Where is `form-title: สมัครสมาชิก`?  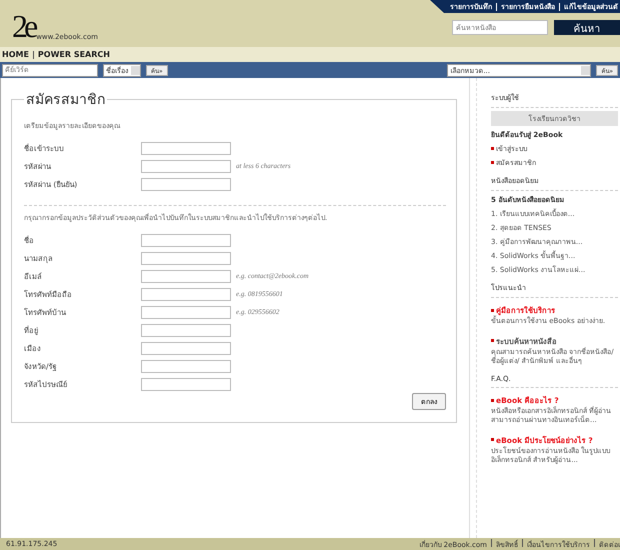
form-title: สมัครสมาชิก is located at coordinates (65, 100).